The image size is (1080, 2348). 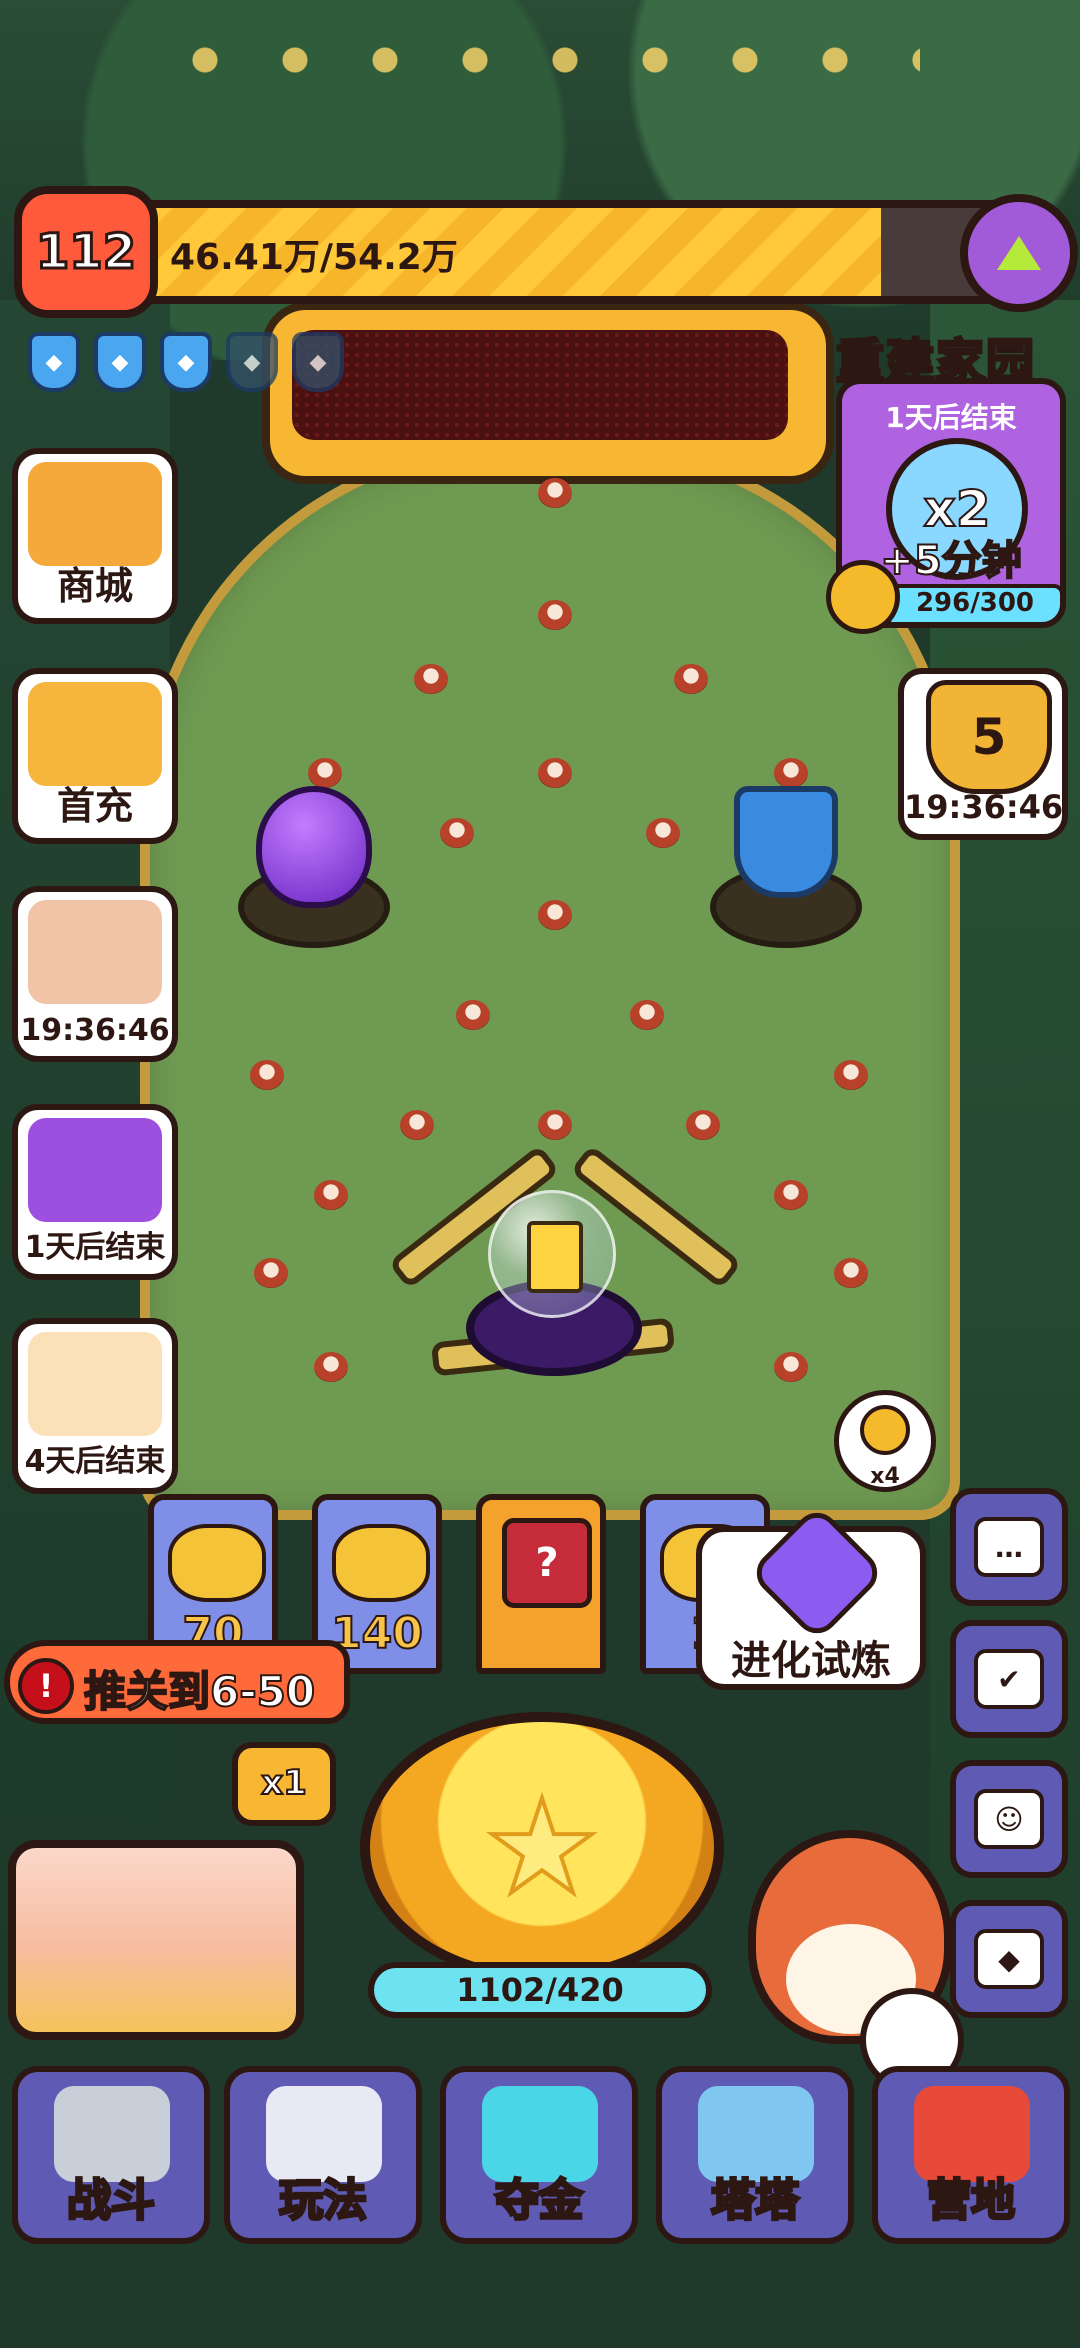 What do you see at coordinates (111, 2201) in the screenshot?
I see `nav-label: 战斗` at bounding box center [111, 2201].